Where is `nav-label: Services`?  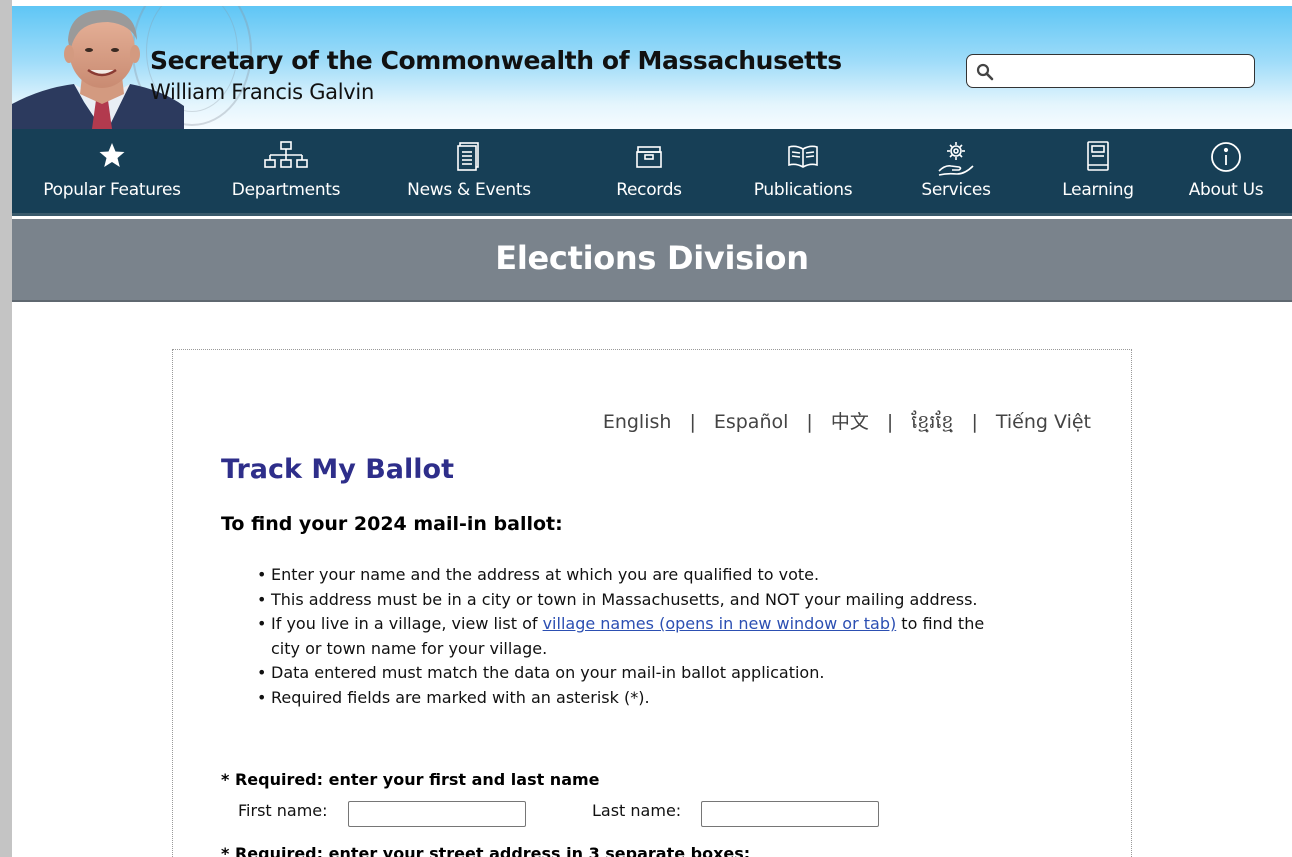 nav-label: Services is located at coordinates (956, 190).